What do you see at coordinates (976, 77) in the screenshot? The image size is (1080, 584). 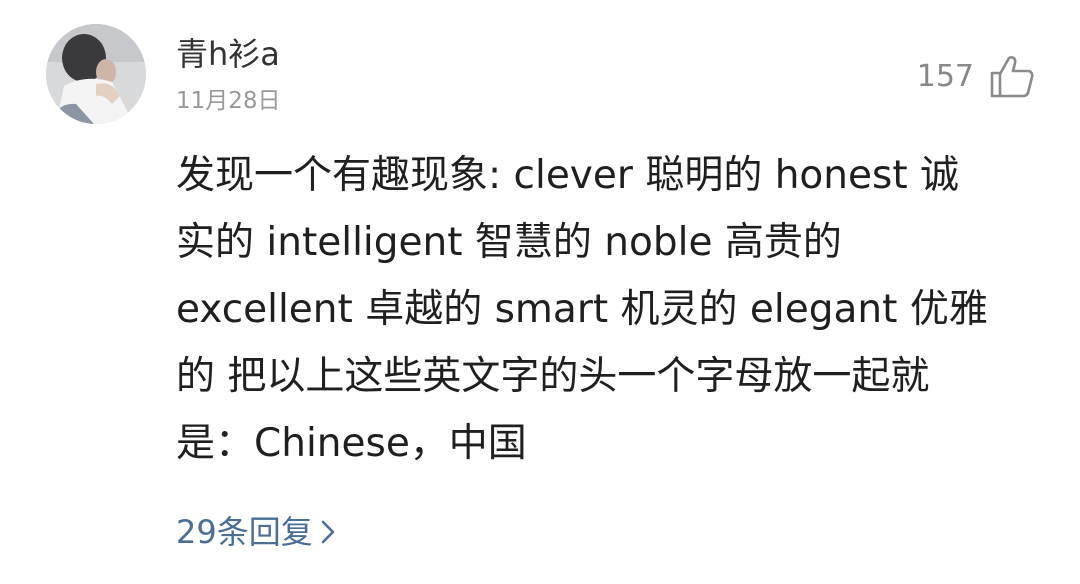 I see `like-button: 157` at bounding box center [976, 77].